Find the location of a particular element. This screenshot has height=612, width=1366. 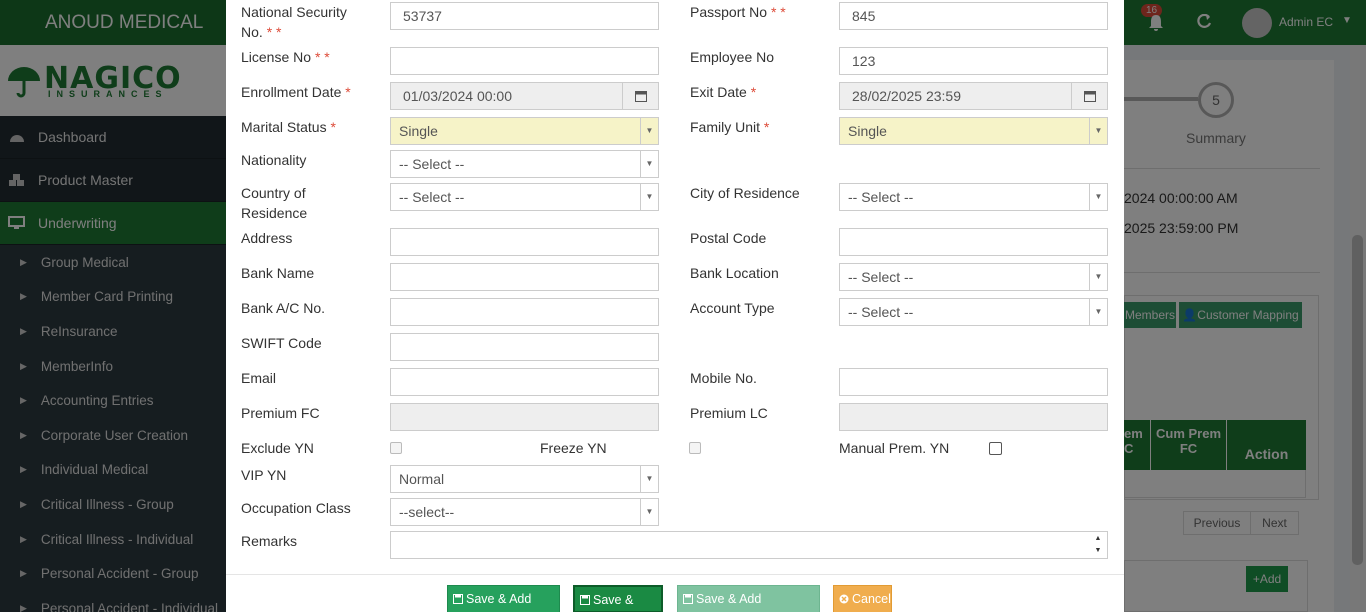

bank-location-value: -- Select -- is located at coordinates (881, 277).